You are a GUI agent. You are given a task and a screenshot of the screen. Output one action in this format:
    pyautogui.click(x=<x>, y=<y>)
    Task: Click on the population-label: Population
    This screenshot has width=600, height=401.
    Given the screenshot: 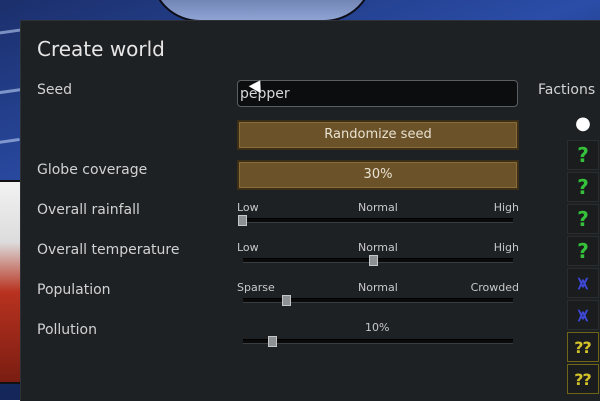 What is the action you would take?
    pyautogui.click(x=74, y=290)
    